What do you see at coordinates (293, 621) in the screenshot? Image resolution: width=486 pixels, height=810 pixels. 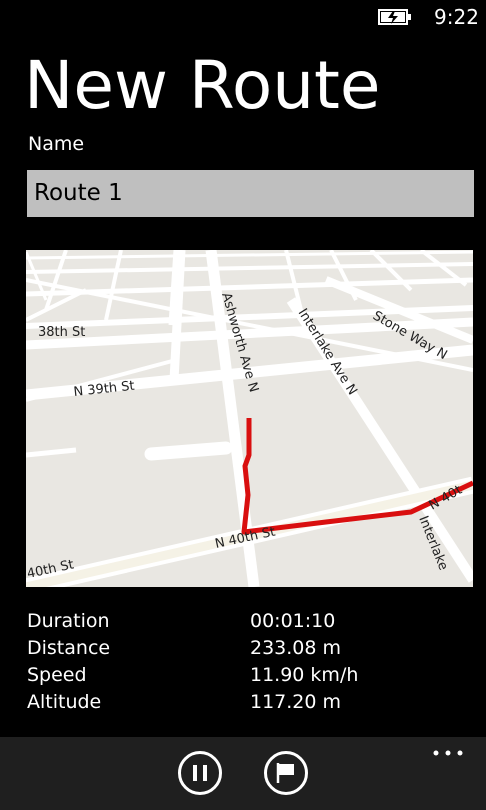 I see `stat-value: 00:01:10` at bounding box center [293, 621].